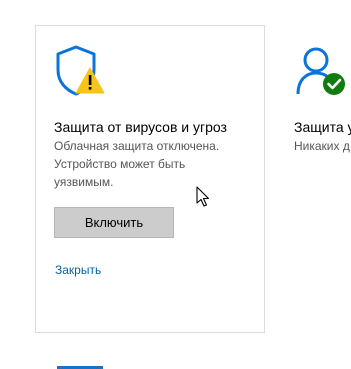 This screenshot has height=369, width=351. Describe the element at coordinates (84, 182) in the screenshot. I see `description-line: уязвимым.` at that location.